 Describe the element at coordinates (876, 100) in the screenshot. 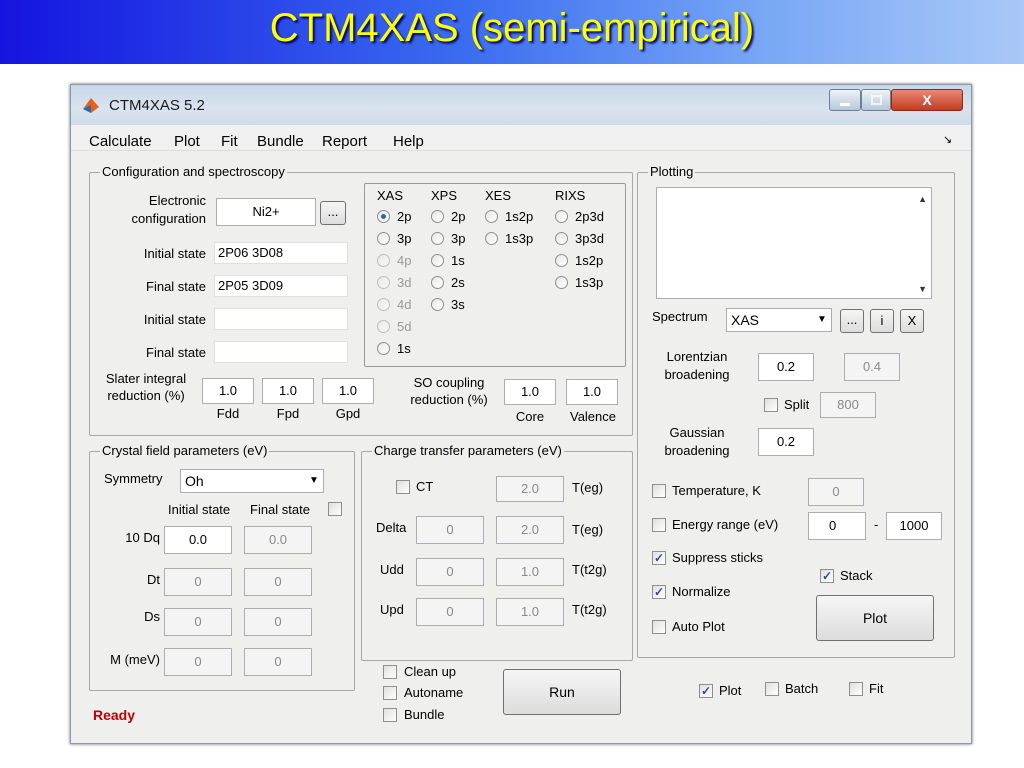

I see `maximize-button` at that location.